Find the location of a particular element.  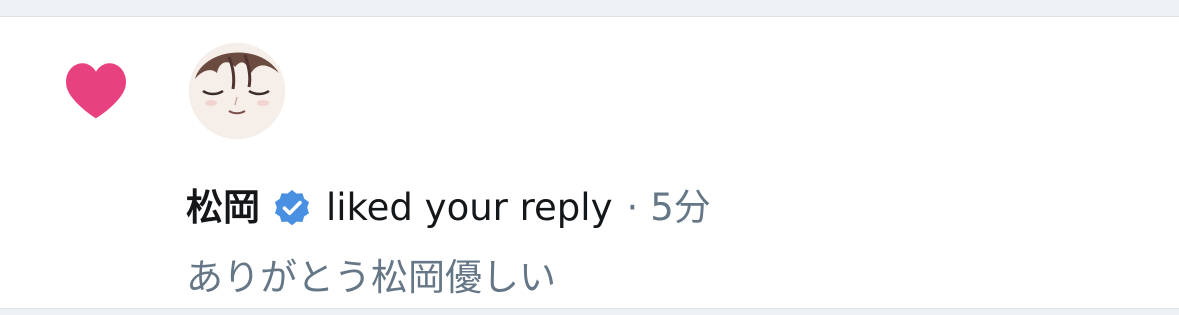

bottom-divider-strip is located at coordinates (589, 312).